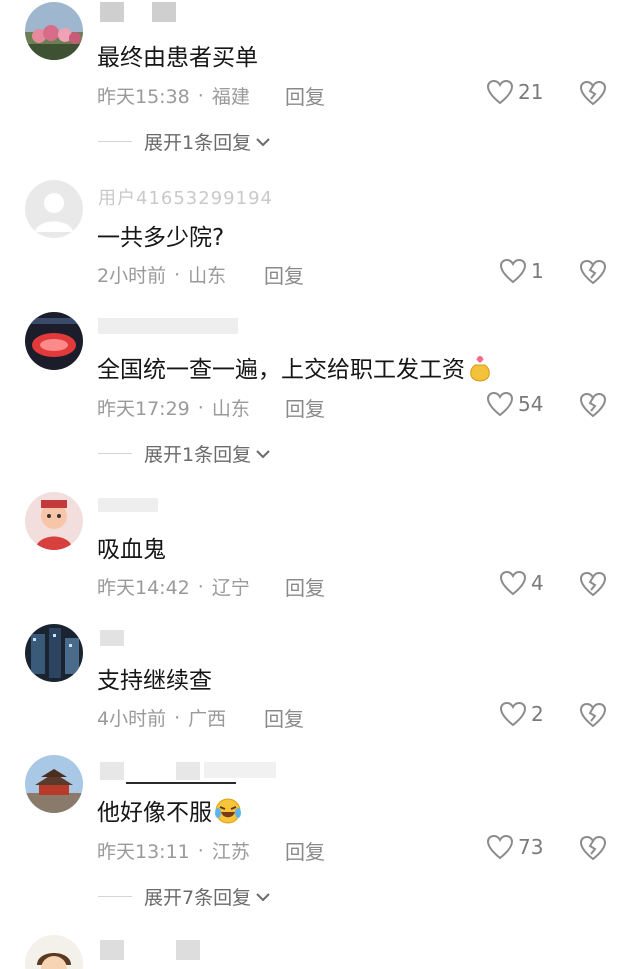 This screenshot has width=636, height=969. I want to click on comment-text-body: 全国统一查一遍，上交给职工发工资, so click(281, 370).